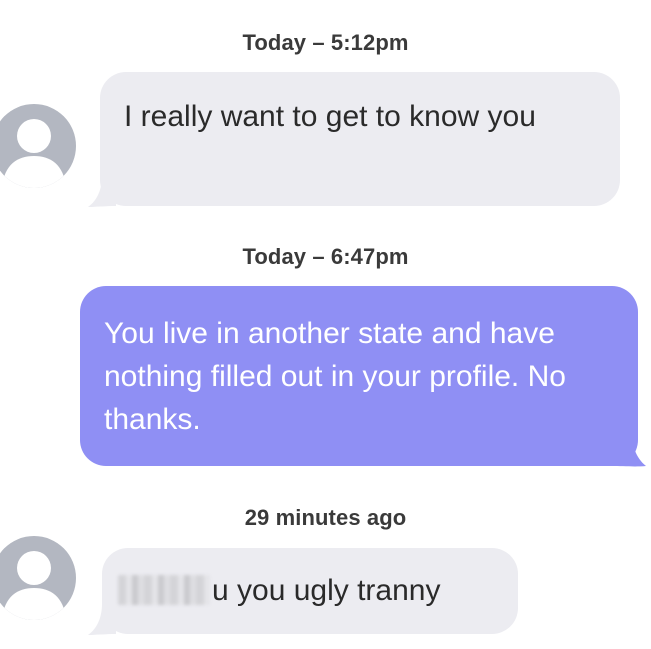 This screenshot has width=651, height=649. Describe the element at coordinates (330, 116) in the screenshot. I see `message-text: I really want to get to know you` at that location.